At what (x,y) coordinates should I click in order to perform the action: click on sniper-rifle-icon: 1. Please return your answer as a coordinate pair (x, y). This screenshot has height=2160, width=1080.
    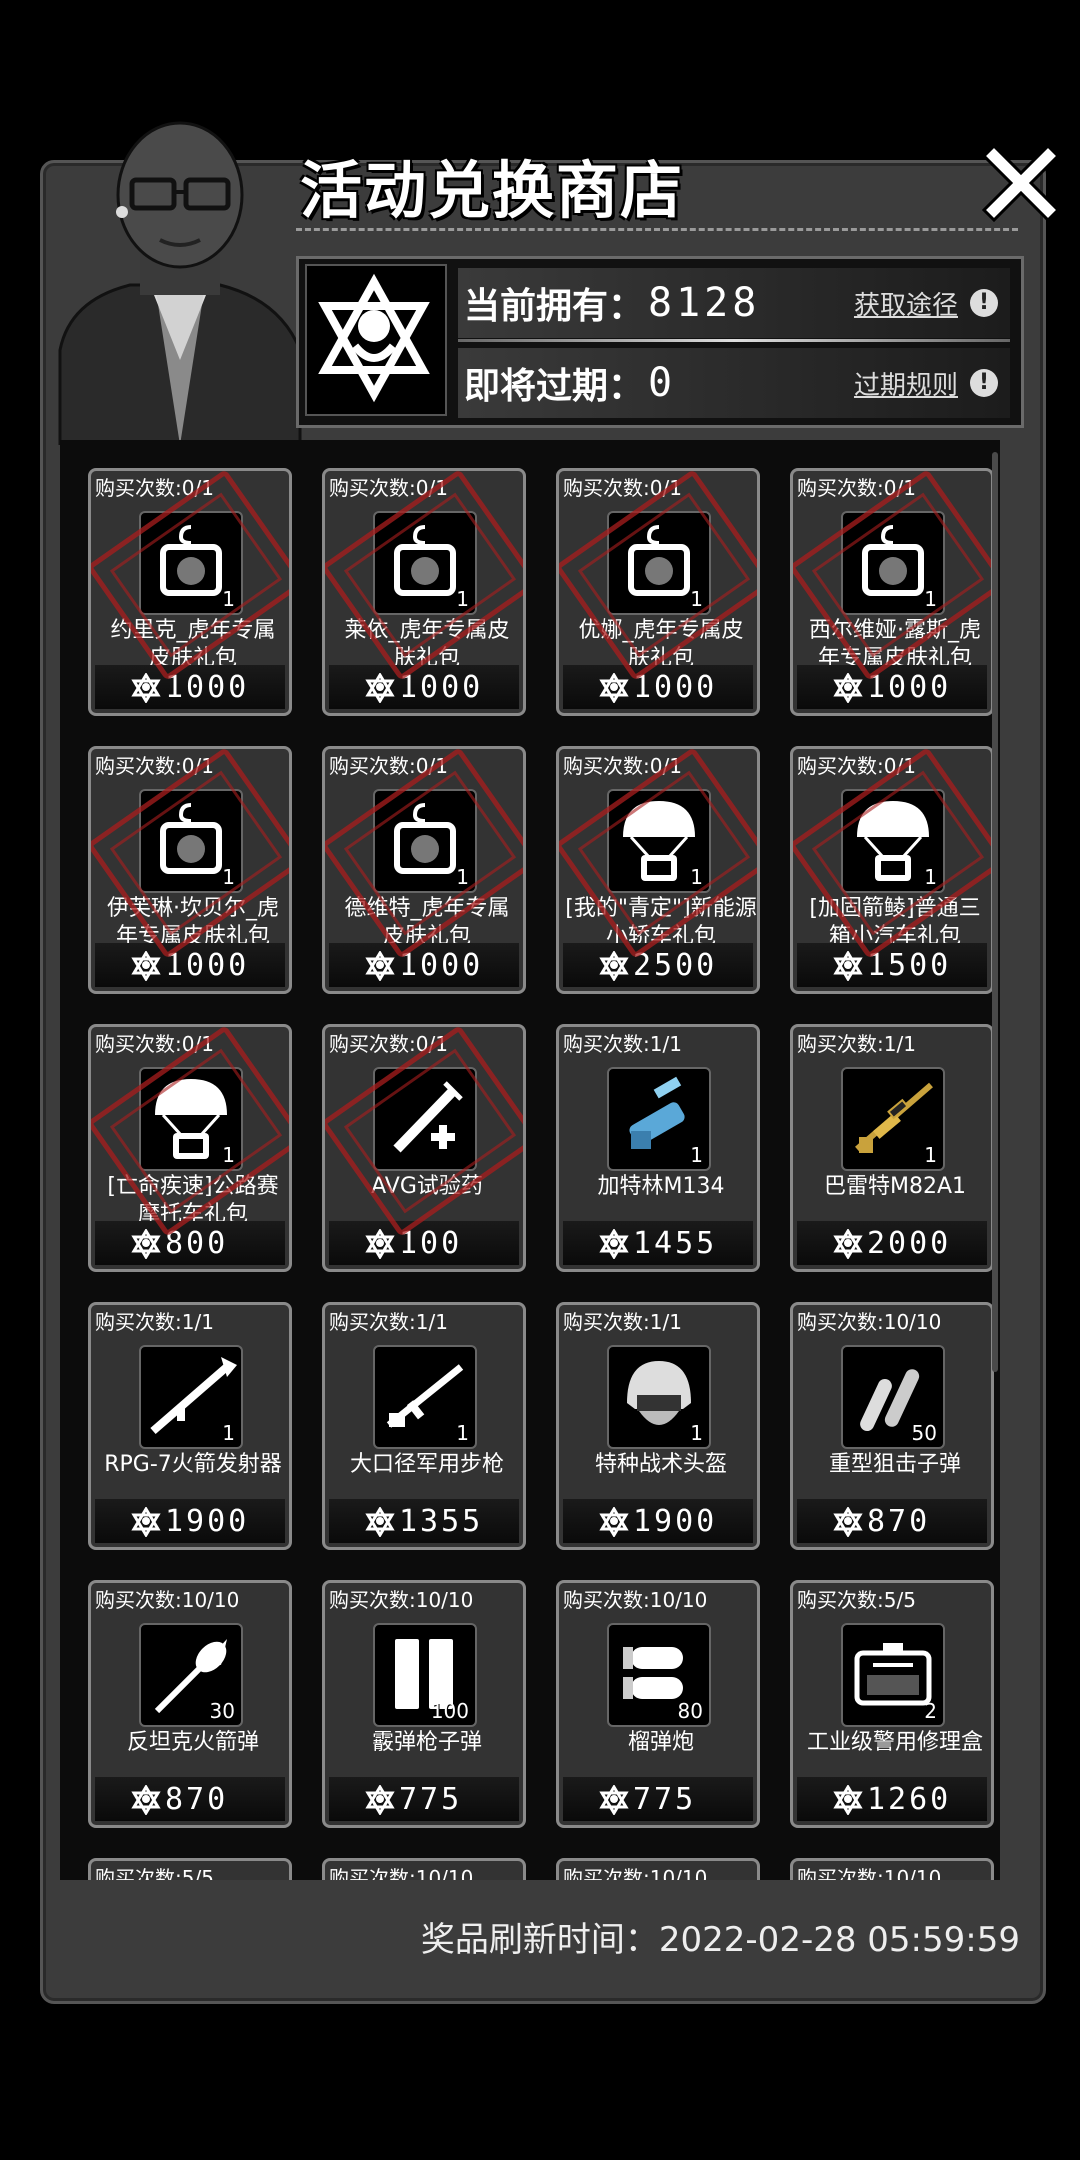
    Looking at the image, I should click on (893, 1119).